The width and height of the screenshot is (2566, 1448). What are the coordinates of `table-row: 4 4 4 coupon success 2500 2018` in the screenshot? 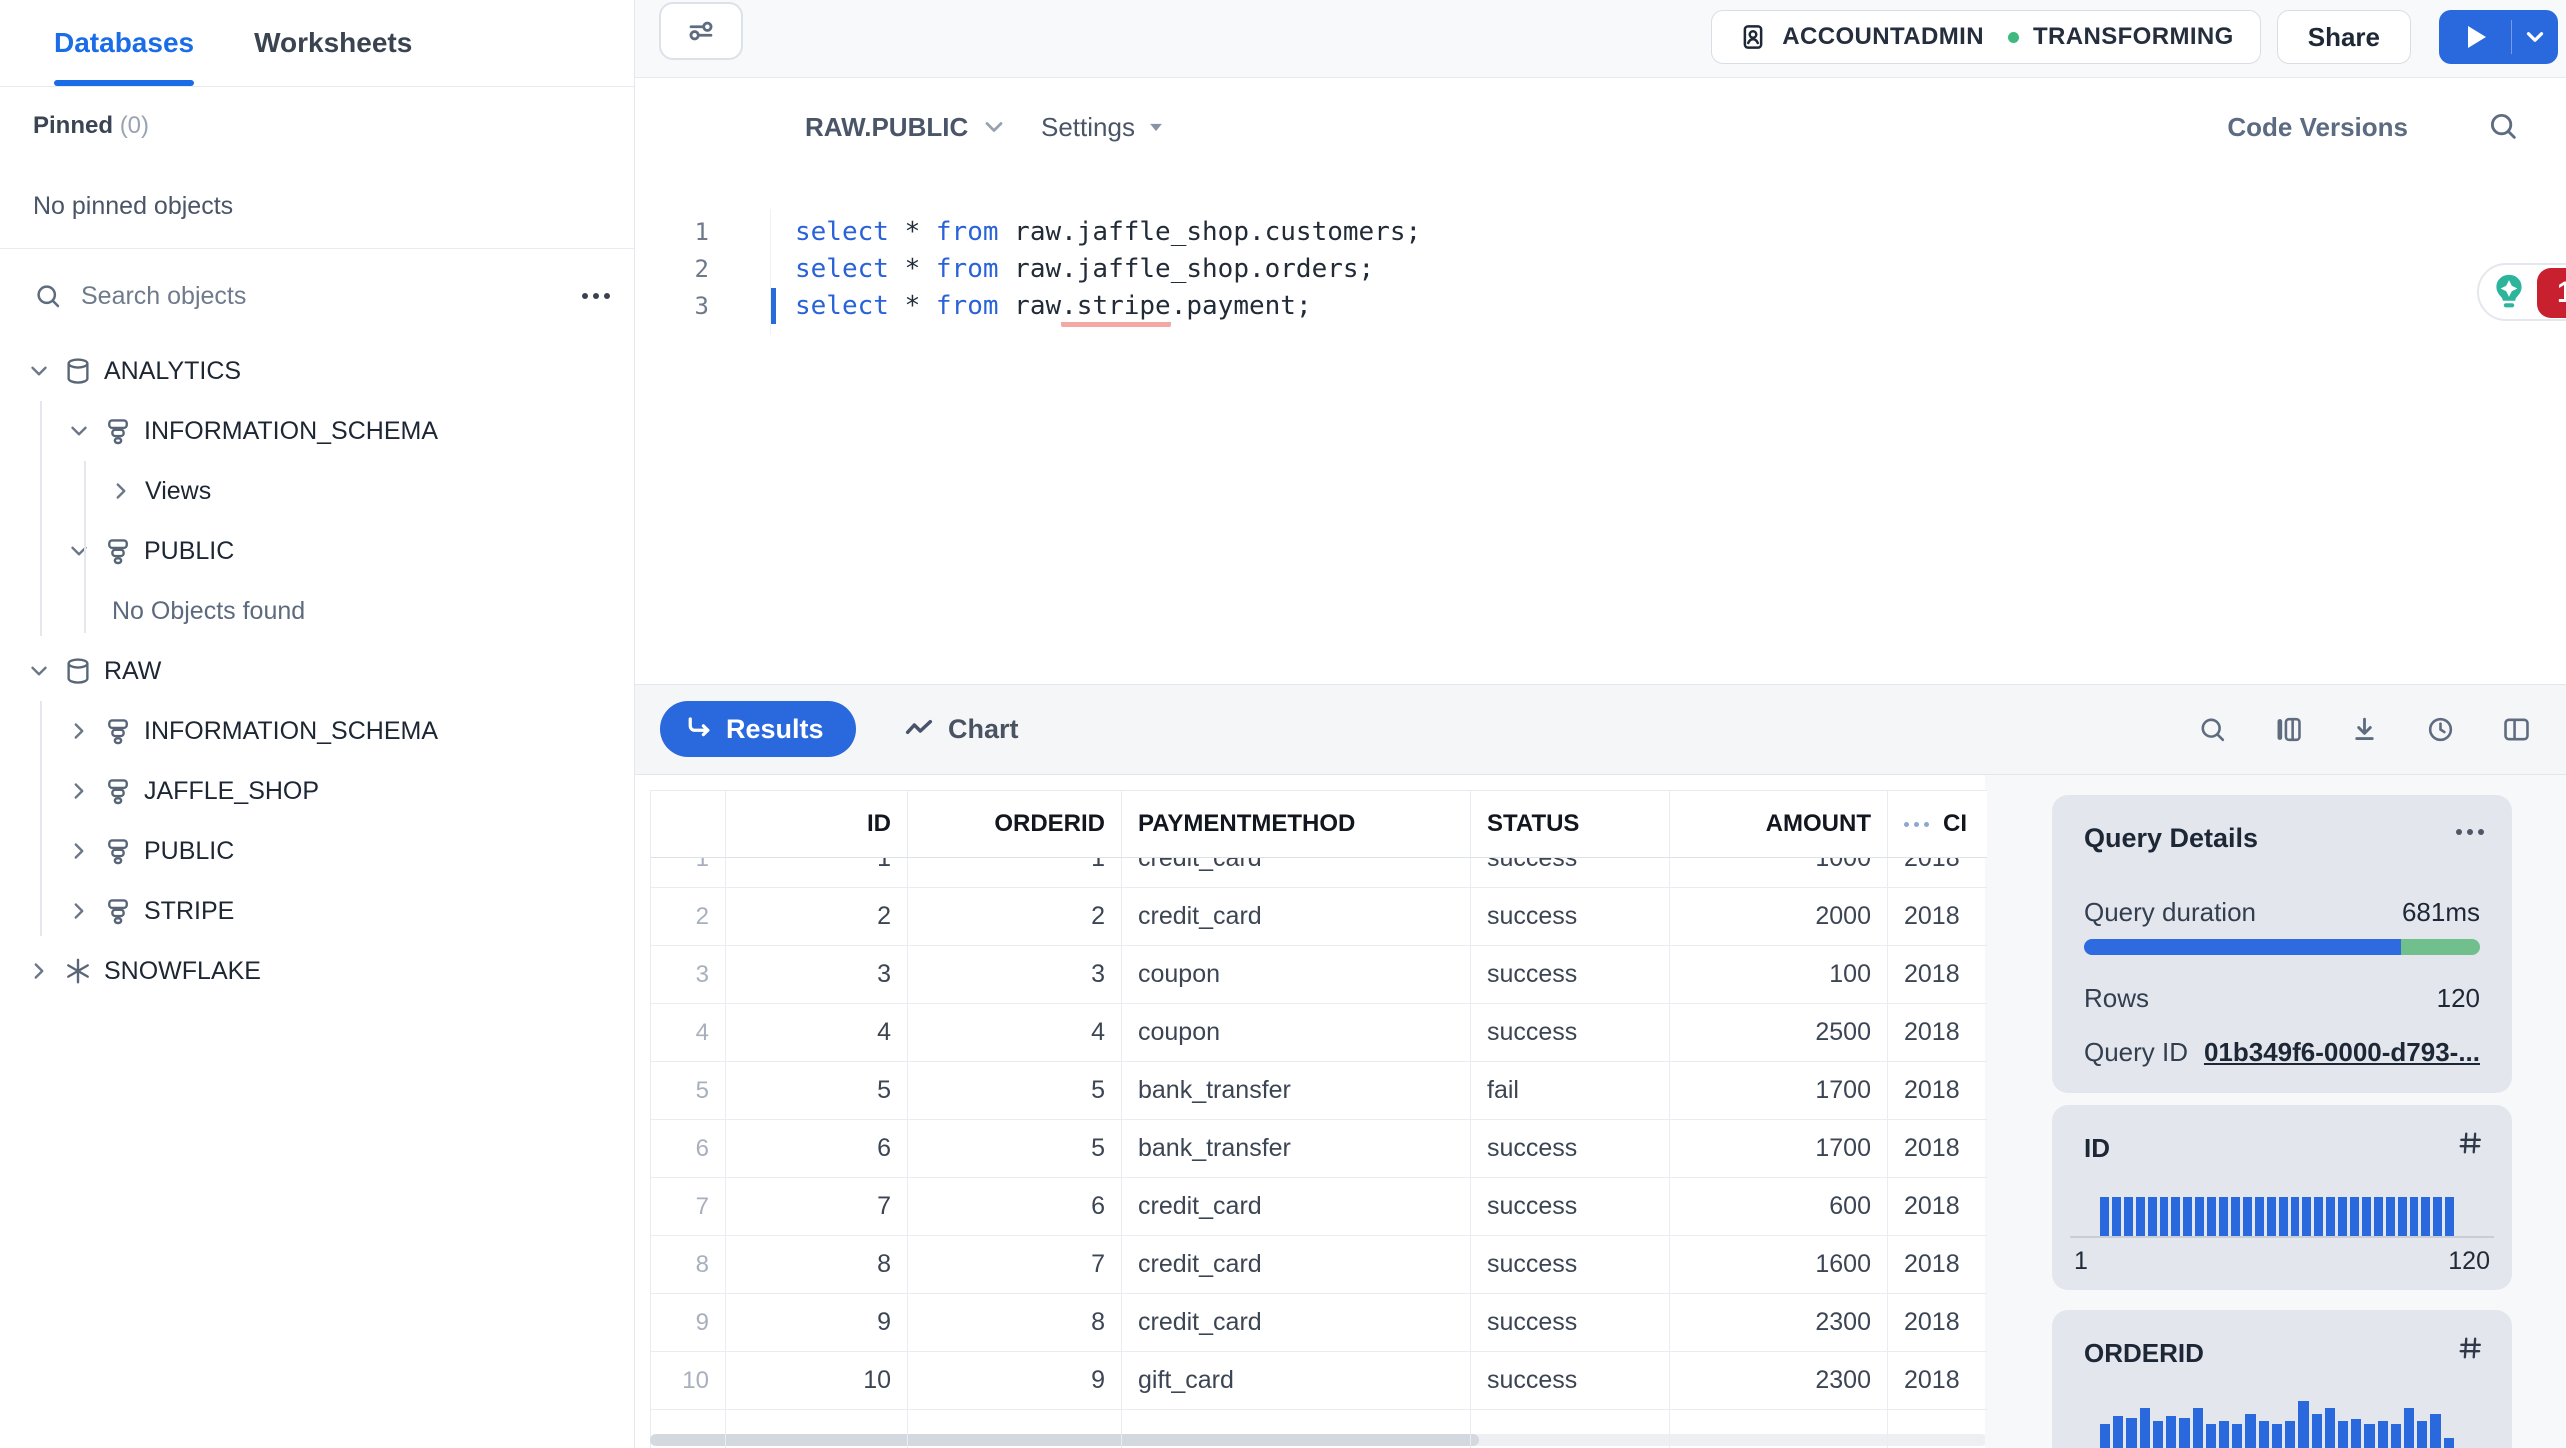 It's located at (1319, 1033).